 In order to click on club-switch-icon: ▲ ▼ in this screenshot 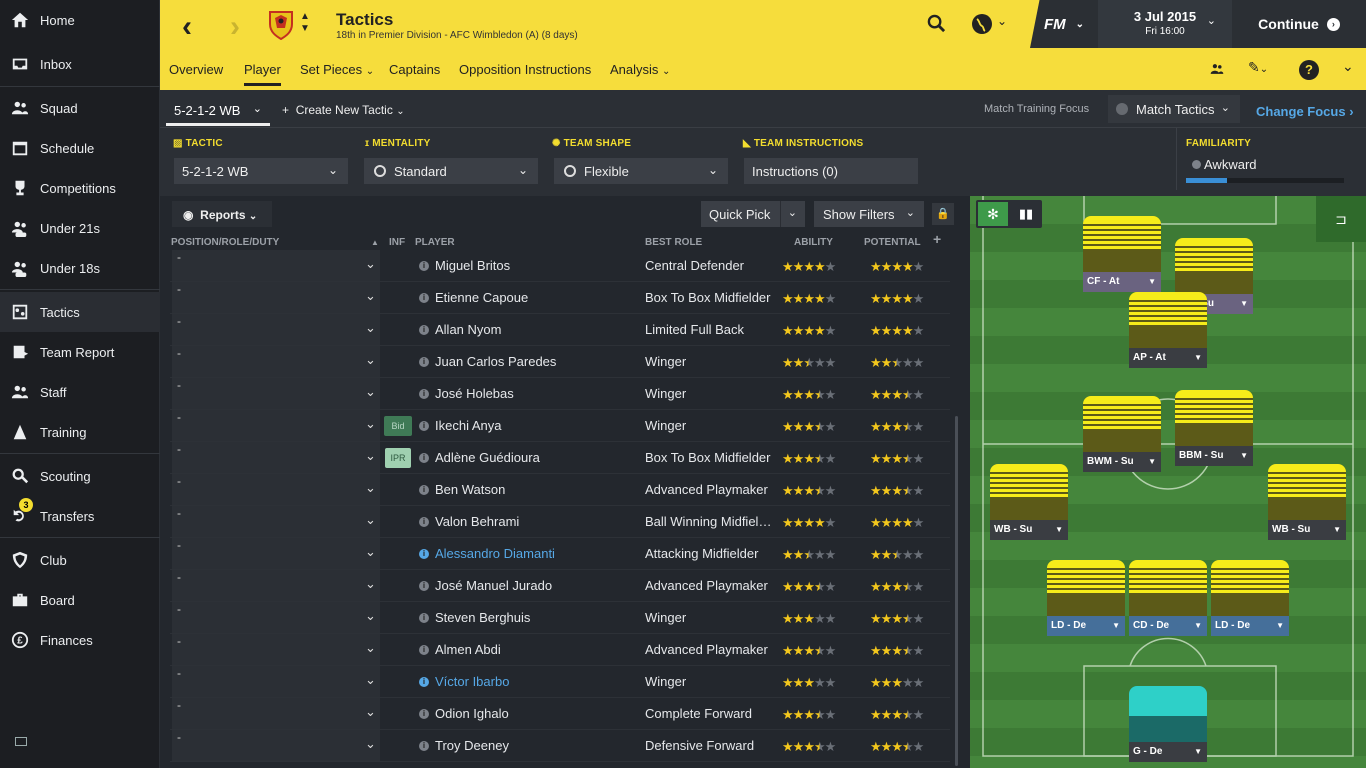, I will do `click(305, 23)`.